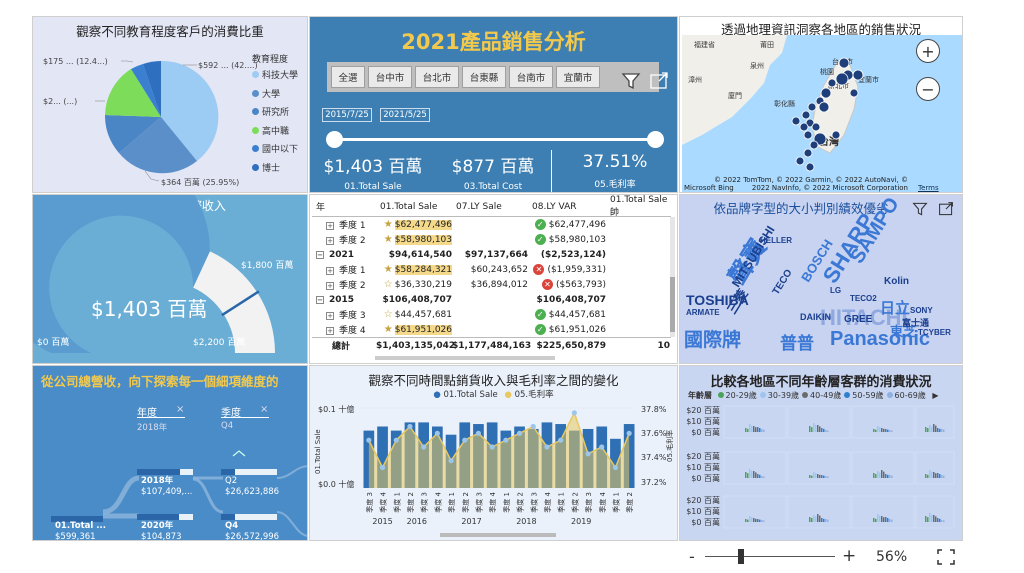 The height and width of the screenshot is (573, 1024). What do you see at coordinates (165, 472) in the screenshot?
I see `decomp-node-bar-2018` at bounding box center [165, 472].